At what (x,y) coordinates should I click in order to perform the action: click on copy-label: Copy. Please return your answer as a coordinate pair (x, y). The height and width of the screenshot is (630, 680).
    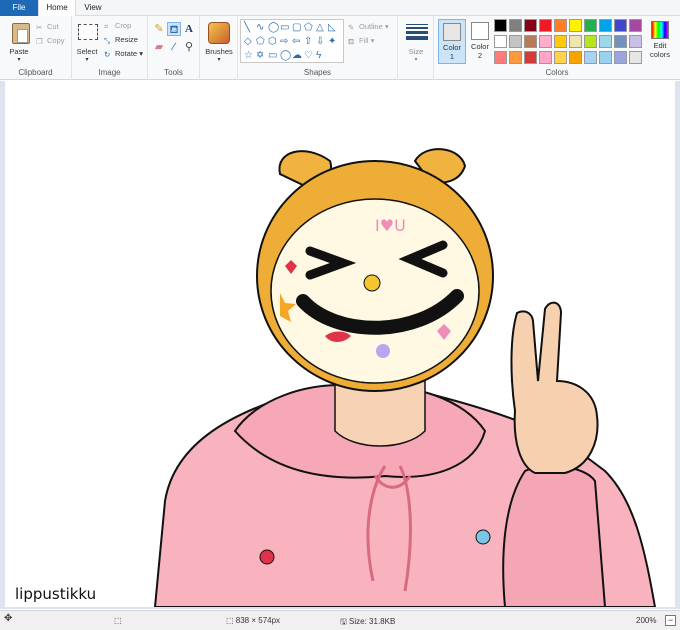
    Looking at the image, I should click on (56, 40).